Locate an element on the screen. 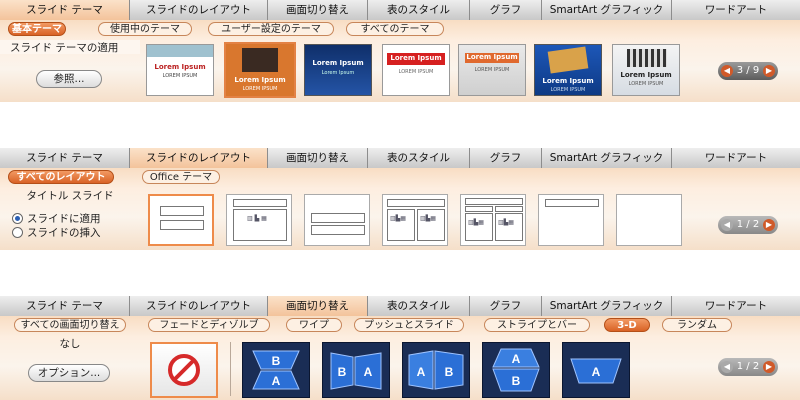 The image size is (800, 400). tile-letter: A is located at coordinates (596, 372).